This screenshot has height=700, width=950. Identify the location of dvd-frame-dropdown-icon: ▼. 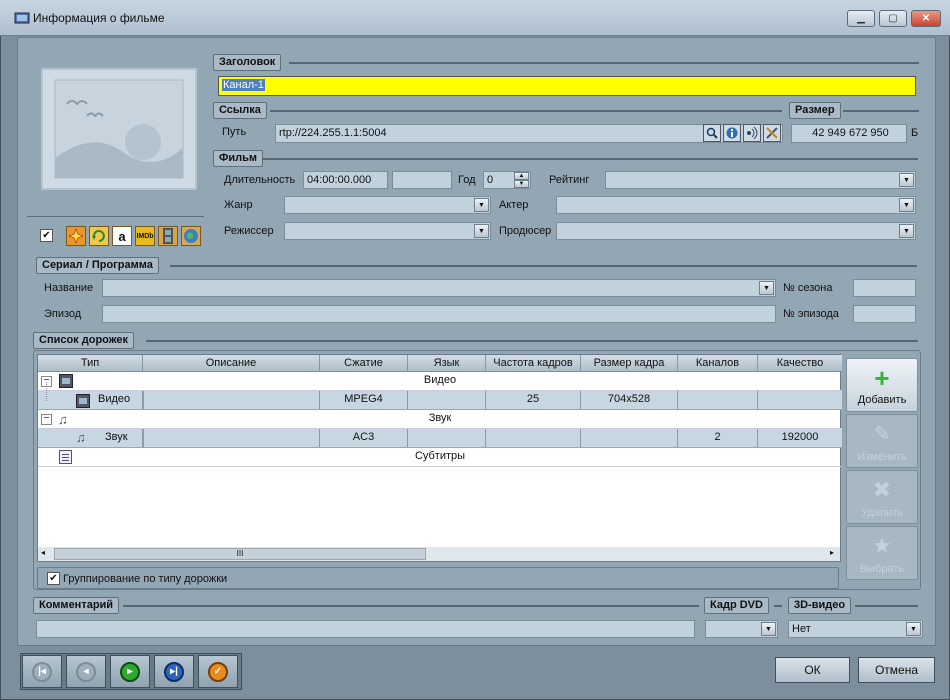
(768, 629).